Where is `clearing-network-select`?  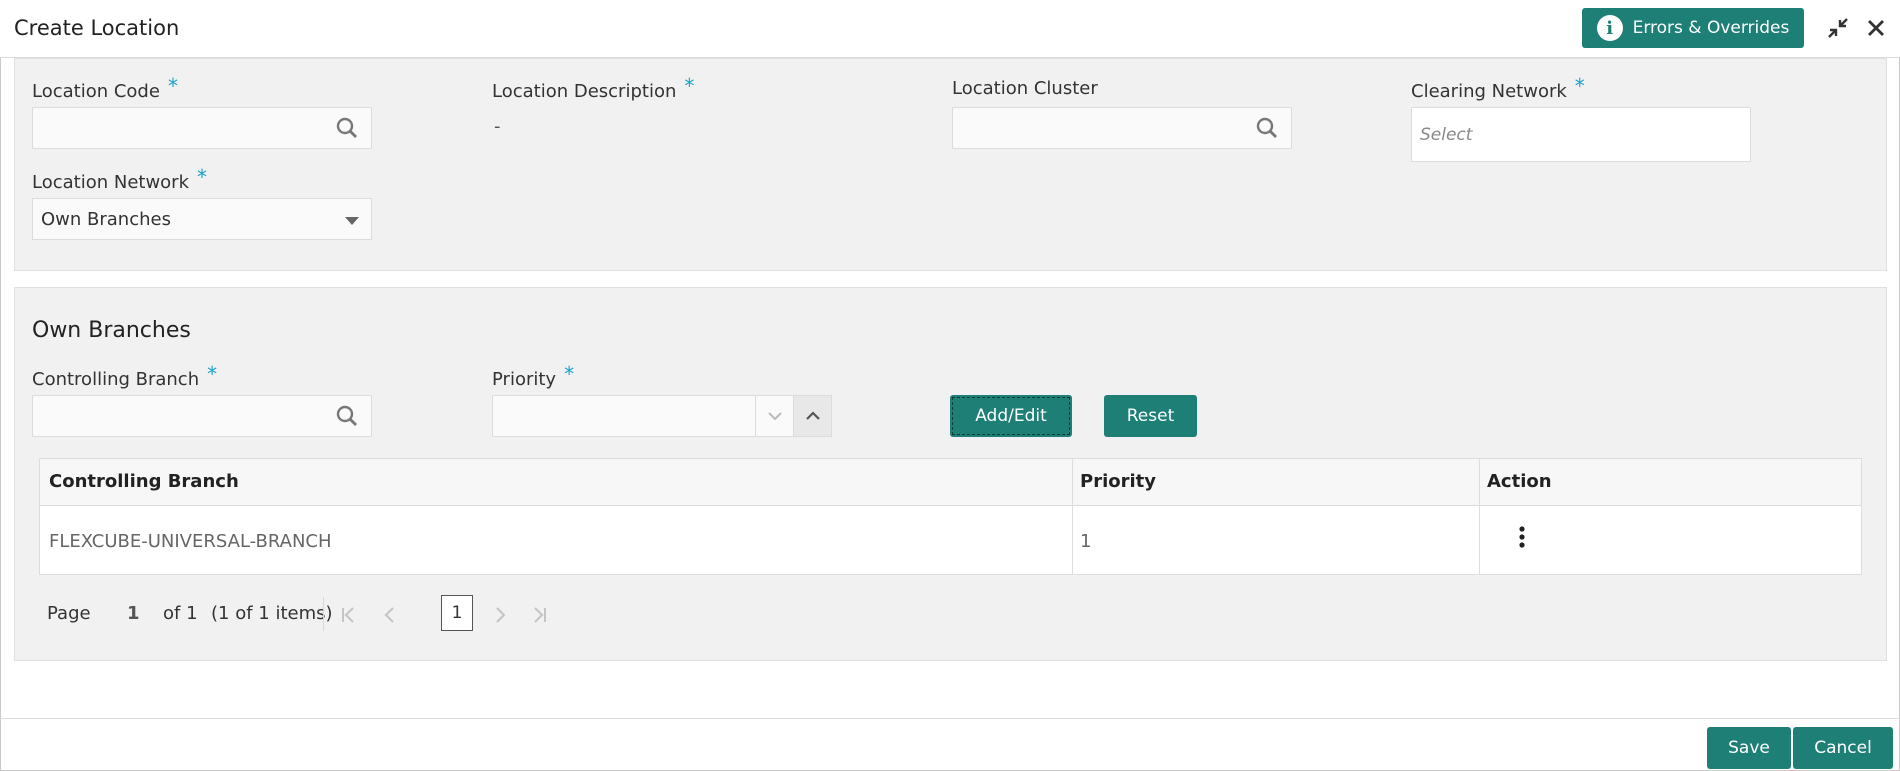 clearing-network-select is located at coordinates (1581, 134).